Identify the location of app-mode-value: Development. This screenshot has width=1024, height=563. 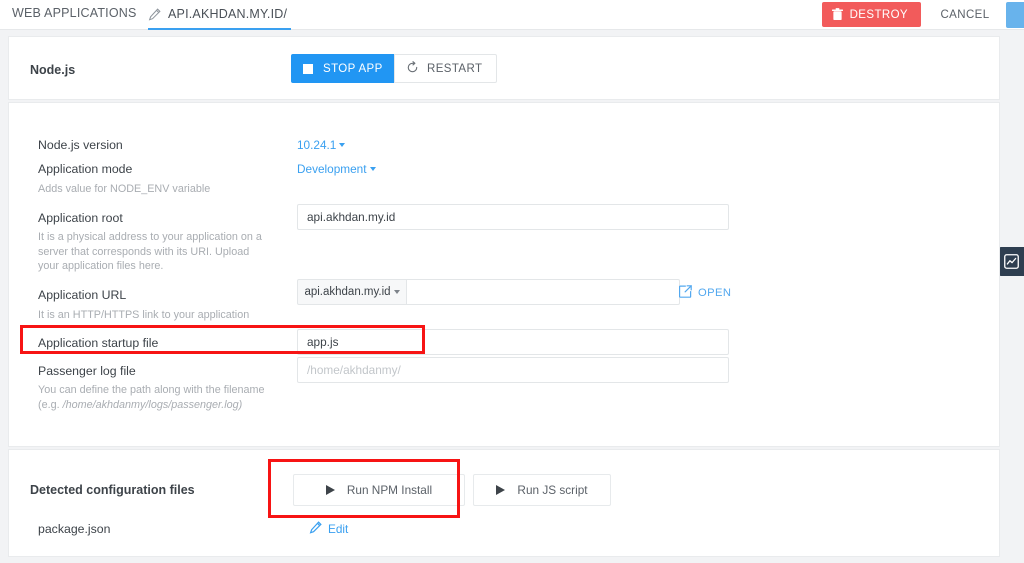
(332, 169).